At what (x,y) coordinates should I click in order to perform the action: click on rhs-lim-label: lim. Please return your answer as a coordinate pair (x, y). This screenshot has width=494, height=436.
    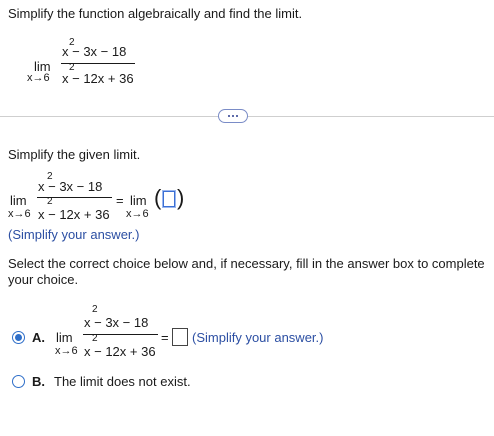
    Looking at the image, I should click on (138, 200).